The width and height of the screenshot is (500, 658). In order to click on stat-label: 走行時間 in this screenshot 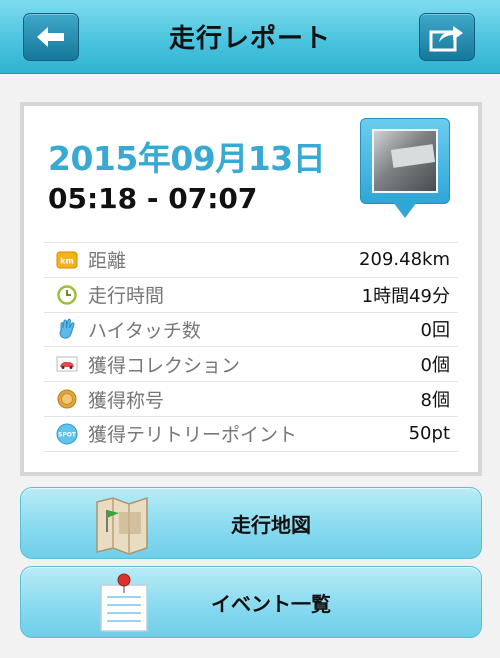, I will do `click(126, 296)`.